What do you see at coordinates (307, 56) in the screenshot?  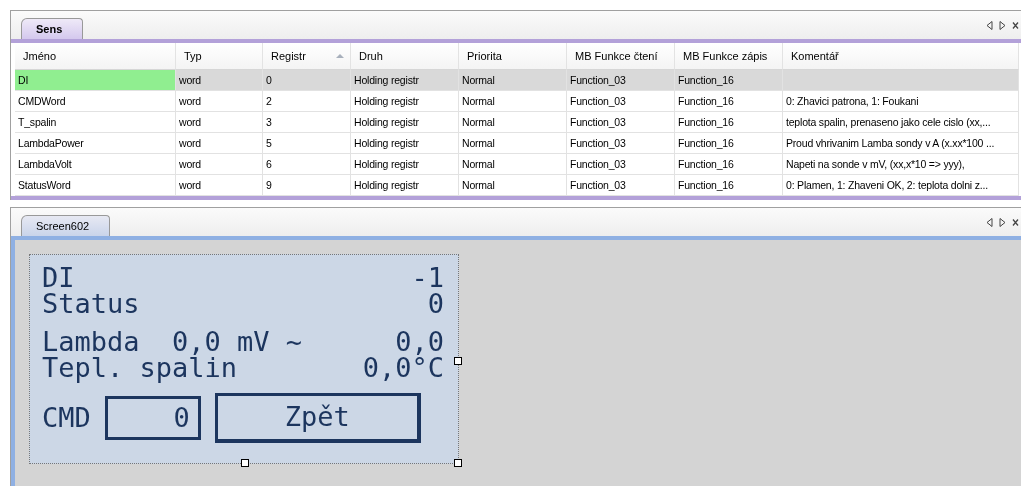 I see `column-header: Registr` at bounding box center [307, 56].